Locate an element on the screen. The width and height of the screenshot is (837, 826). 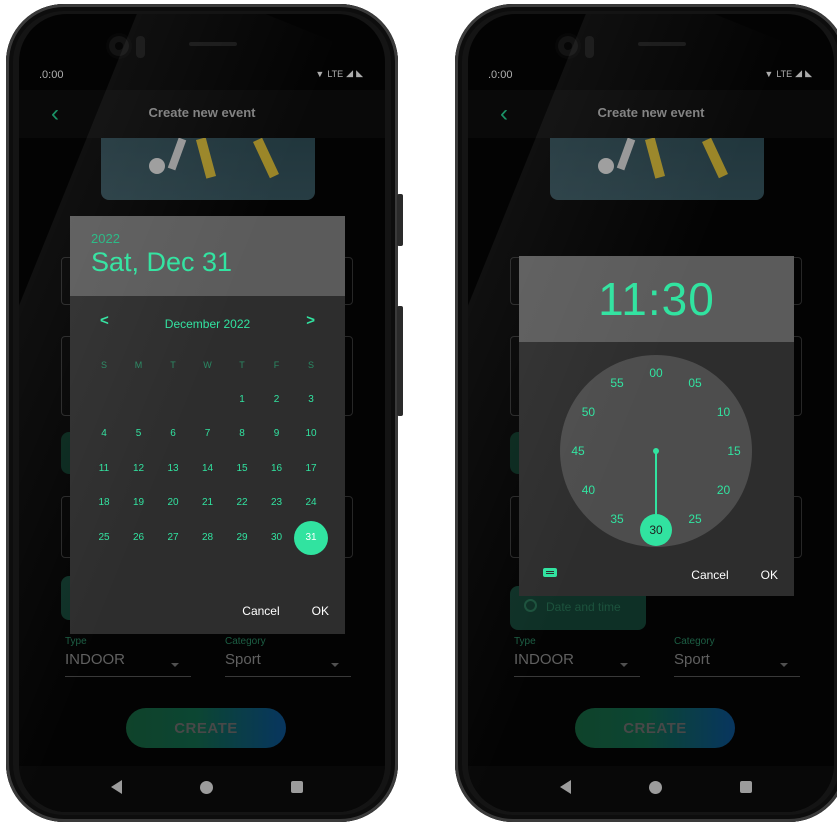
clock-minute-label: 45 is located at coordinates (578, 451).